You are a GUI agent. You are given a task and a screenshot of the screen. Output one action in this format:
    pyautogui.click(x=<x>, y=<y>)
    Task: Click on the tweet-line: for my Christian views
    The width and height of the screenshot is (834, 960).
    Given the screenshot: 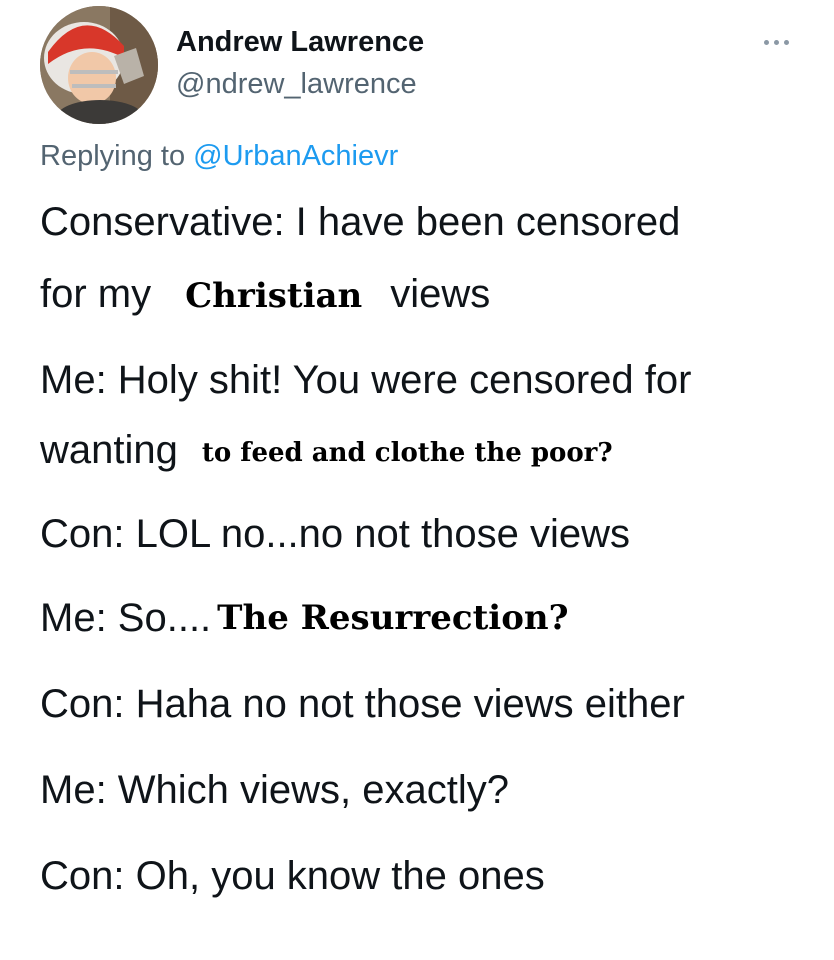 What is the action you would take?
    pyautogui.click(x=265, y=295)
    